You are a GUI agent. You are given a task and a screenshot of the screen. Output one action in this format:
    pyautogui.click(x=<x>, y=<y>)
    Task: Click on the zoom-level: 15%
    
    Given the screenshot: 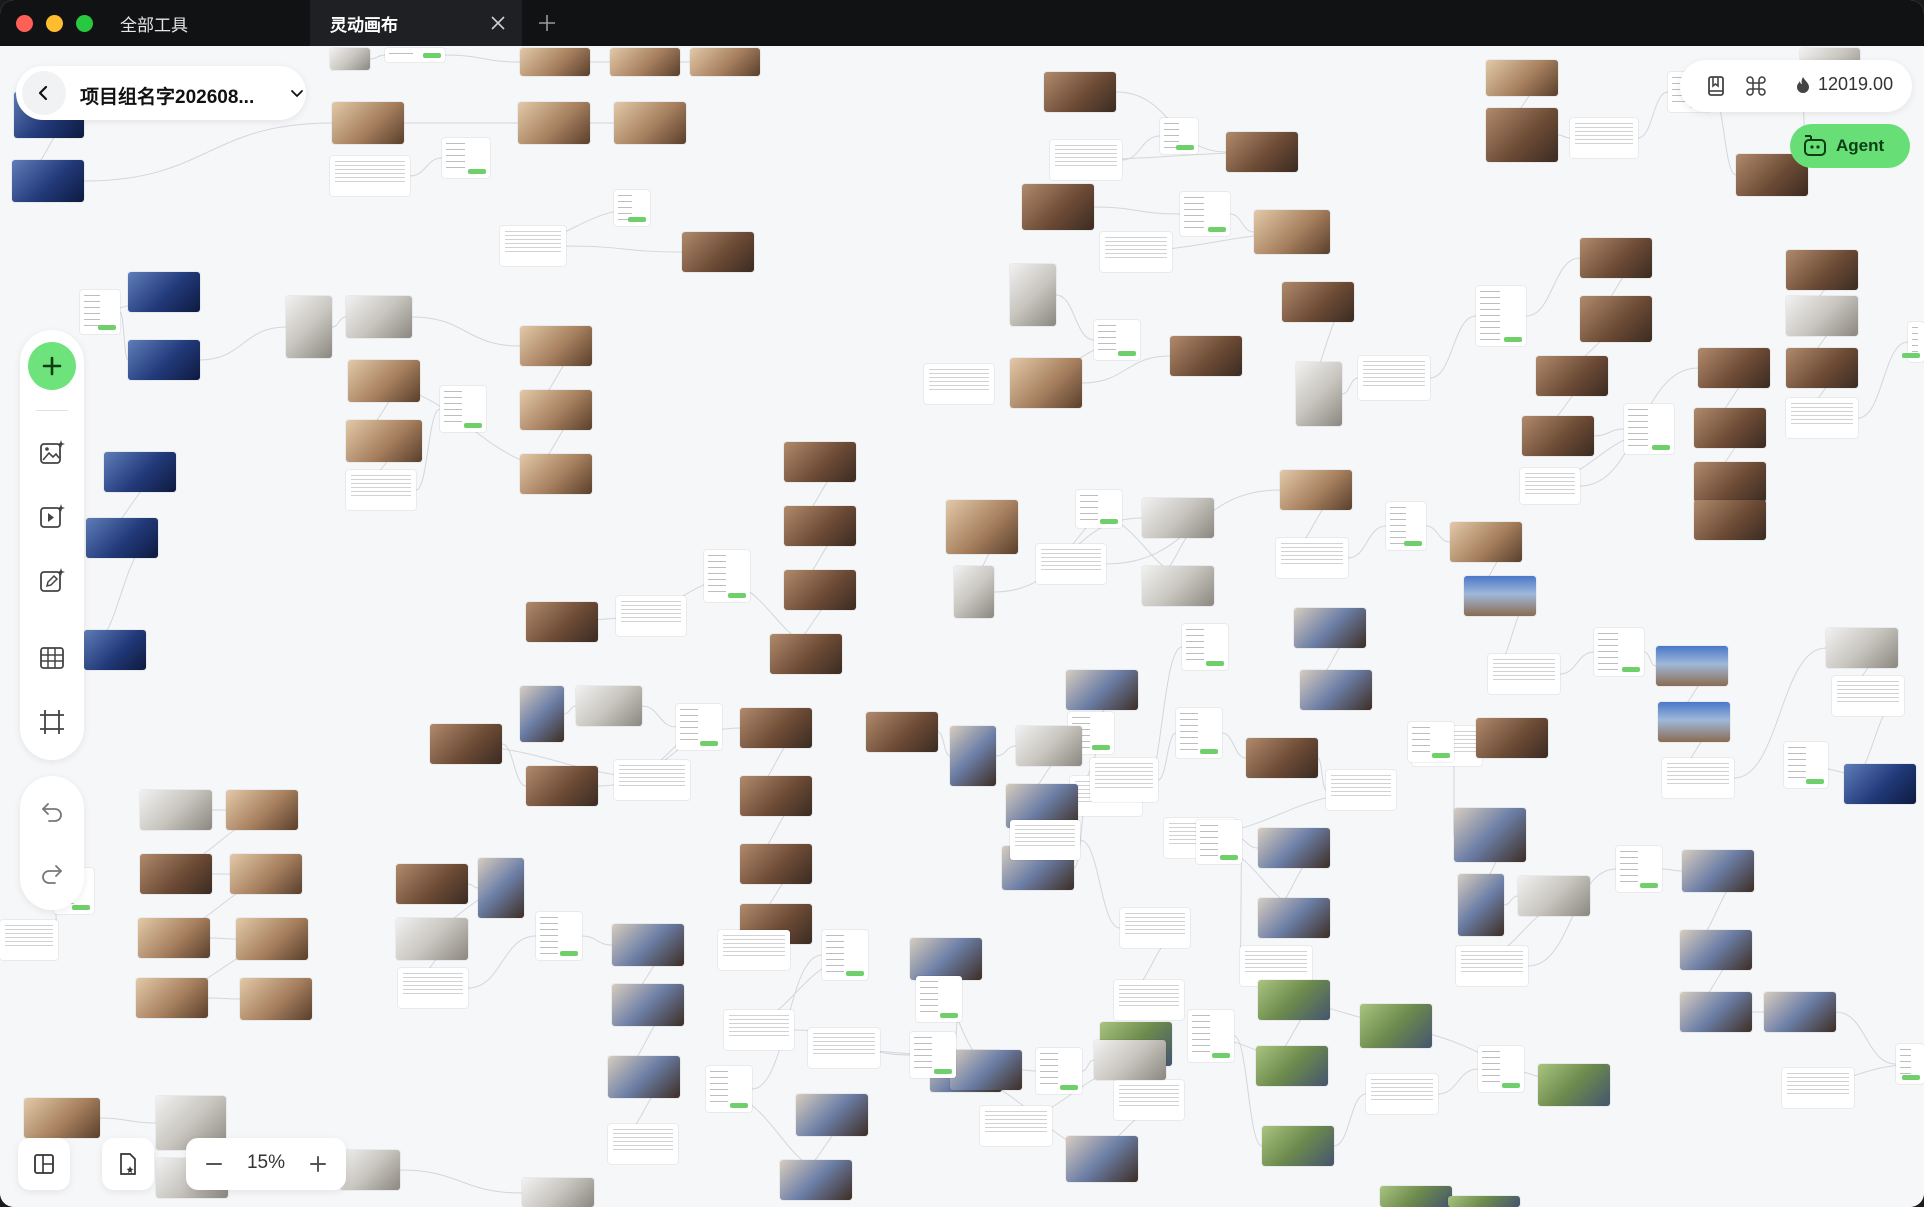 What is the action you would take?
    pyautogui.click(x=266, y=1163)
    